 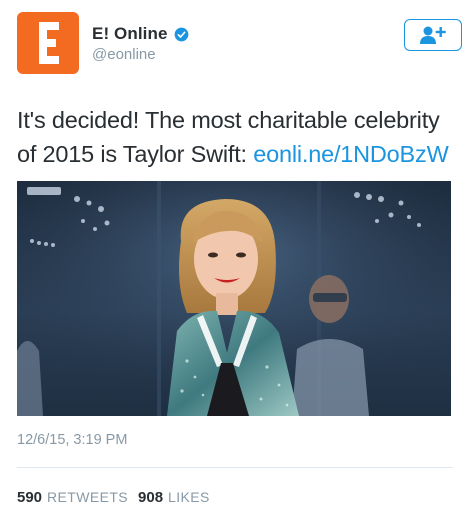 I want to click on avatar, so click(x=48, y=43).